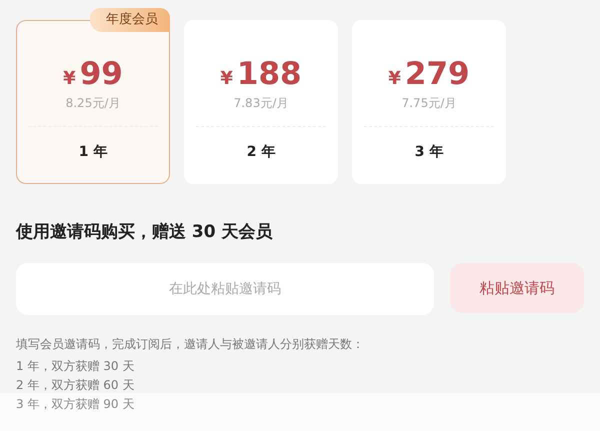 The width and height of the screenshot is (600, 431). I want to click on monthly-price: 7.83元/月, so click(261, 103).